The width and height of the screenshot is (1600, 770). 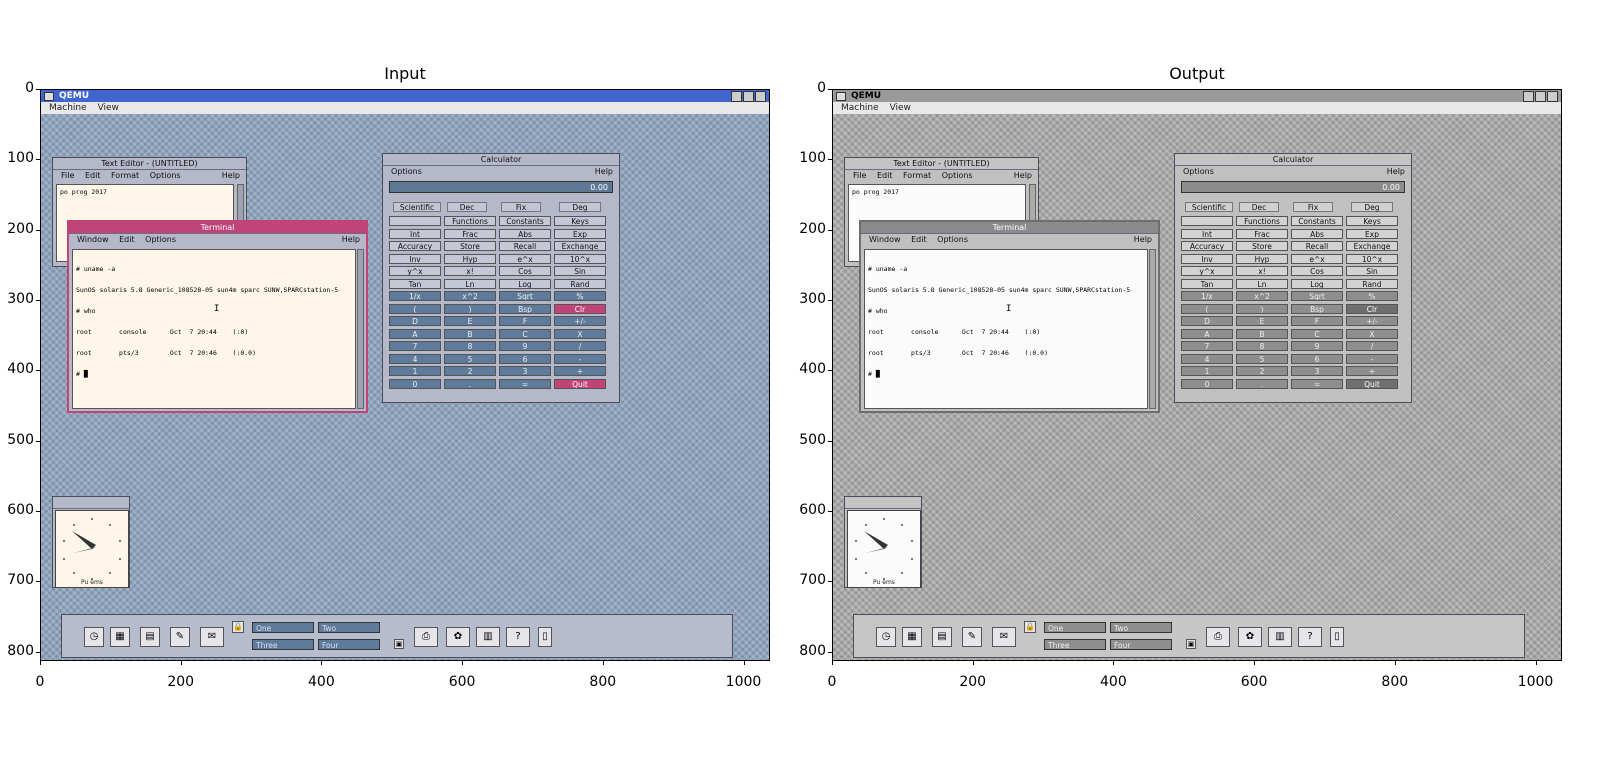 I want to click on calc-key: A, so click(x=415, y=333).